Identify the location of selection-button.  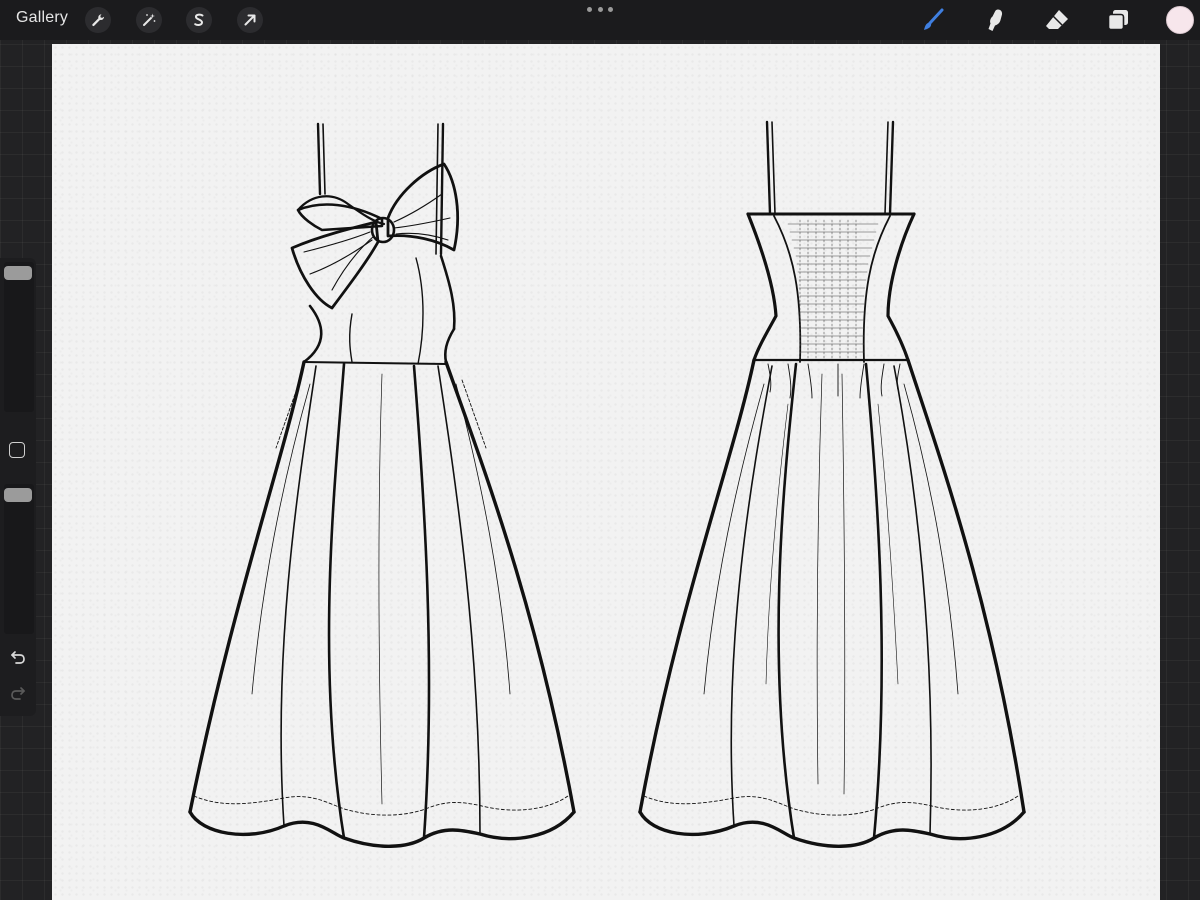
(199, 20).